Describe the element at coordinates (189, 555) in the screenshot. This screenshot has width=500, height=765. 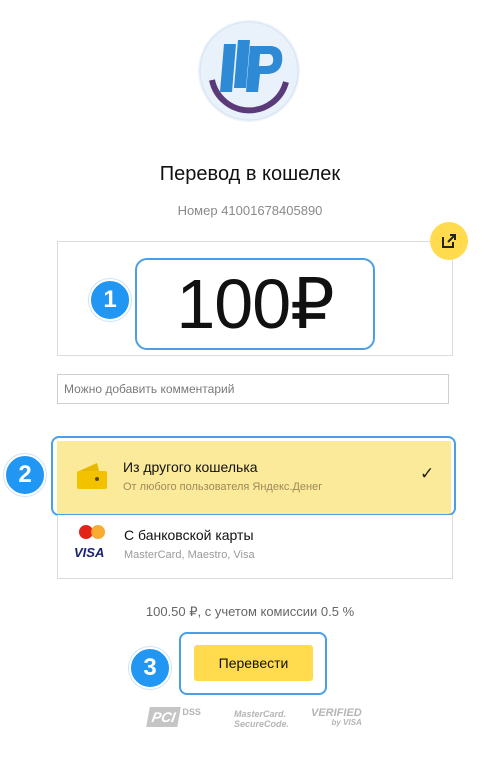
I see `option-subtitle: MasterCard, Maestro, Visa` at that location.